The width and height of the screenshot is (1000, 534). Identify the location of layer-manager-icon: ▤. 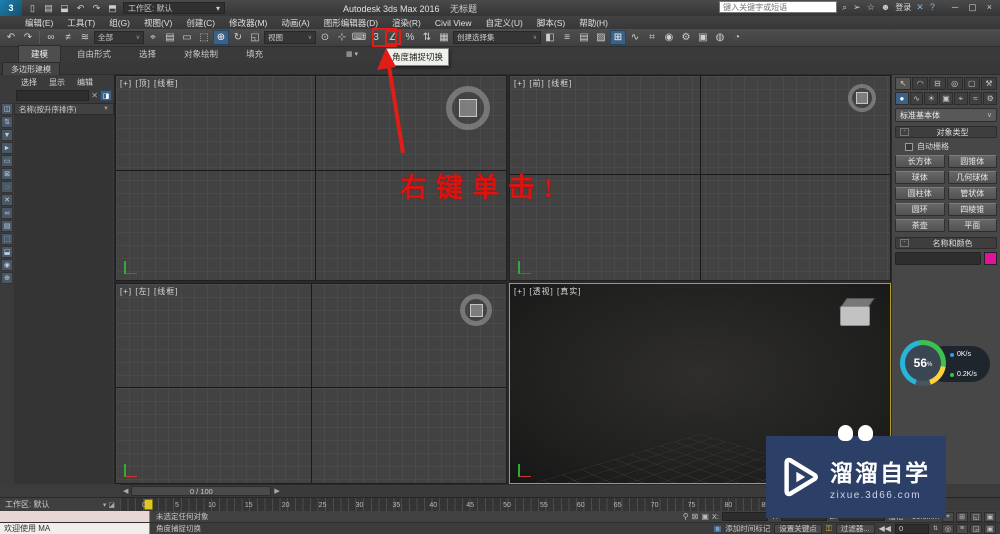
(584, 37).